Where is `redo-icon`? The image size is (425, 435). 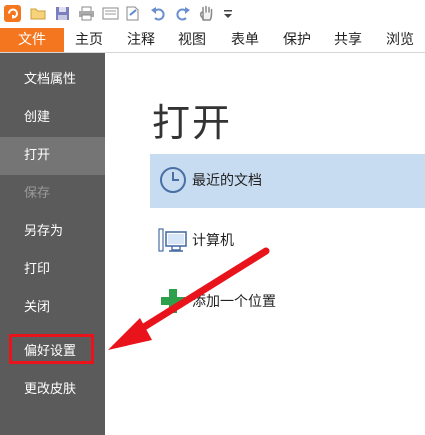
redo-icon is located at coordinates (182, 13).